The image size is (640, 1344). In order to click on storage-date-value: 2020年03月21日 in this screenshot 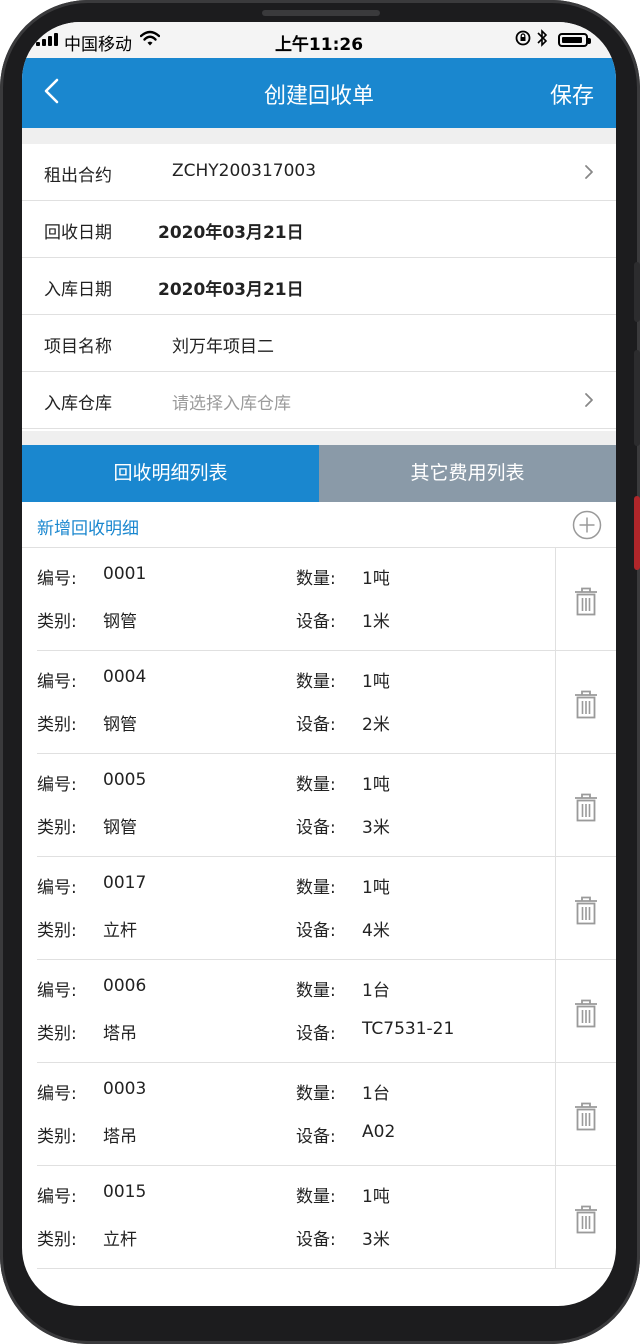, I will do `click(231, 290)`.